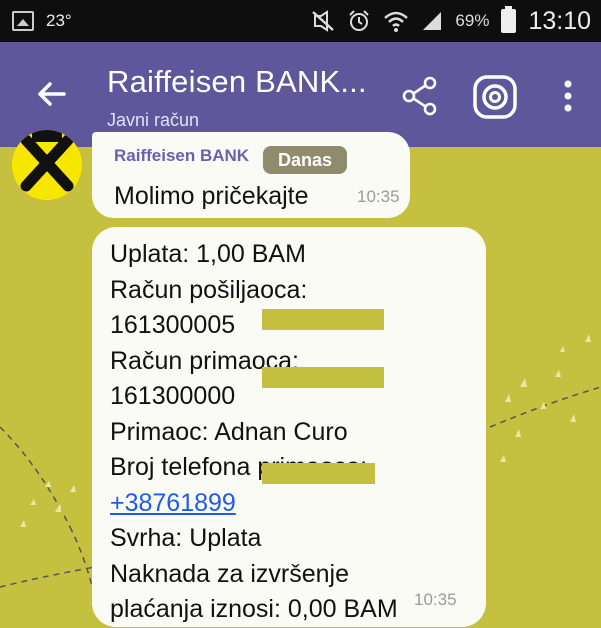 The height and width of the screenshot is (628, 601). Describe the element at coordinates (254, 609) in the screenshot. I see `message-line: plaćanja iznosi: 0,00 BAM` at that location.